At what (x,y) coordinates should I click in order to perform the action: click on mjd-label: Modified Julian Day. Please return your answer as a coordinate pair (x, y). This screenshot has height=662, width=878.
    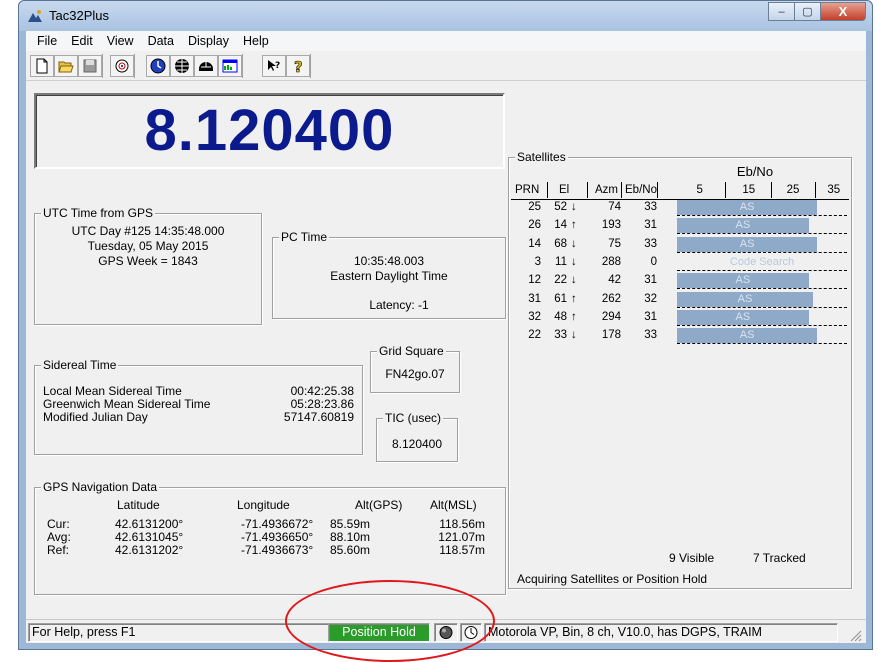
    Looking at the image, I should click on (95, 417).